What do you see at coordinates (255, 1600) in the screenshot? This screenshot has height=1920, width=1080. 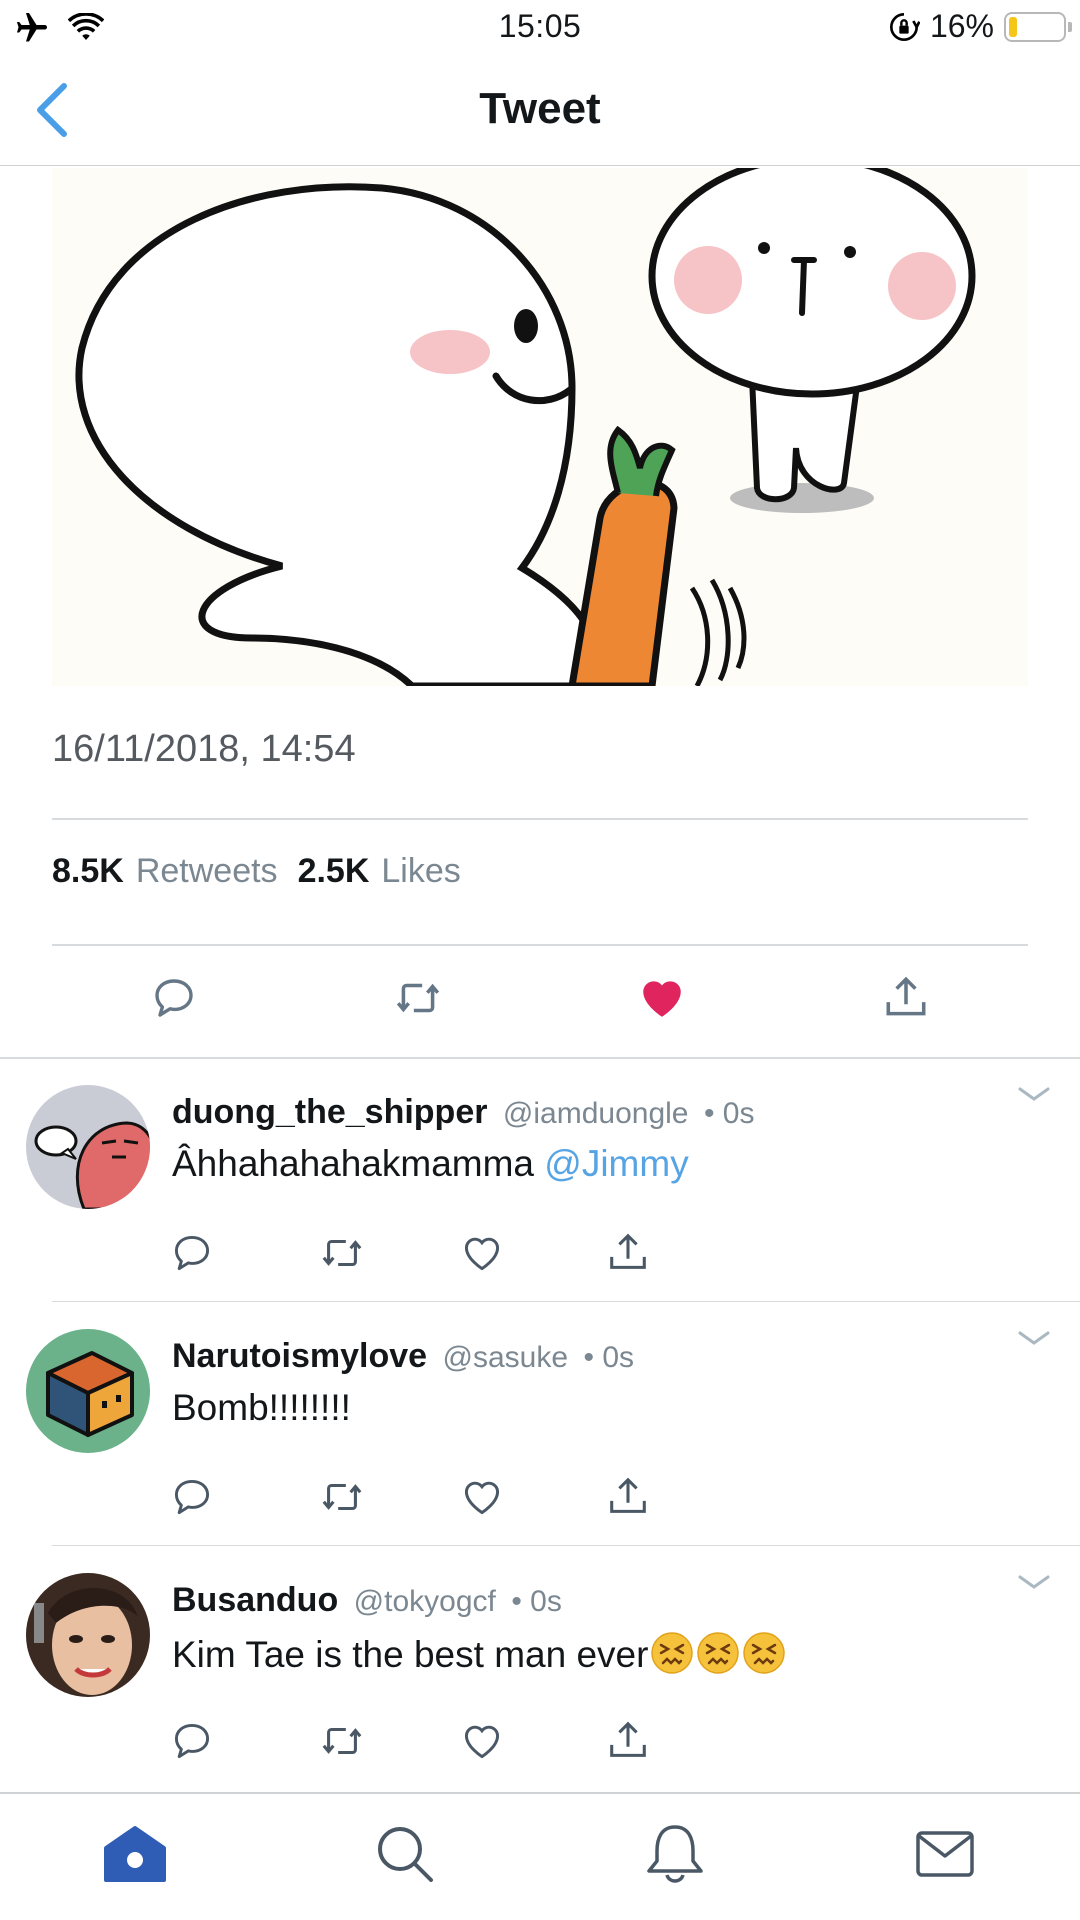 I see `reply-author-name: Busanduo` at bounding box center [255, 1600].